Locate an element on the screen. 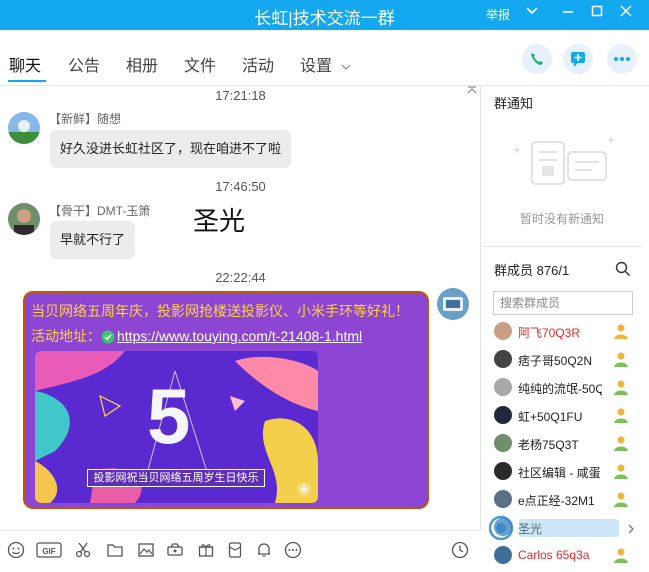 The image size is (649, 572). member-item: 虹+50Q1FU is located at coordinates (566, 416).